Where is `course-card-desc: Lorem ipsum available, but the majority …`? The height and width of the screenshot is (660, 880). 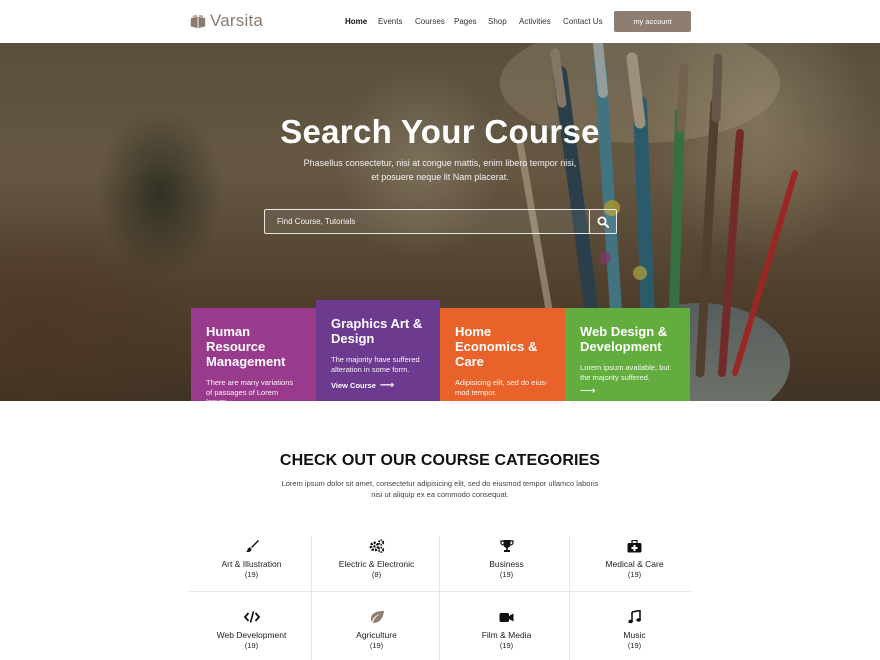
course-card-desc: Lorem ipsum available, but the majority … is located at coordinates (625, 372).